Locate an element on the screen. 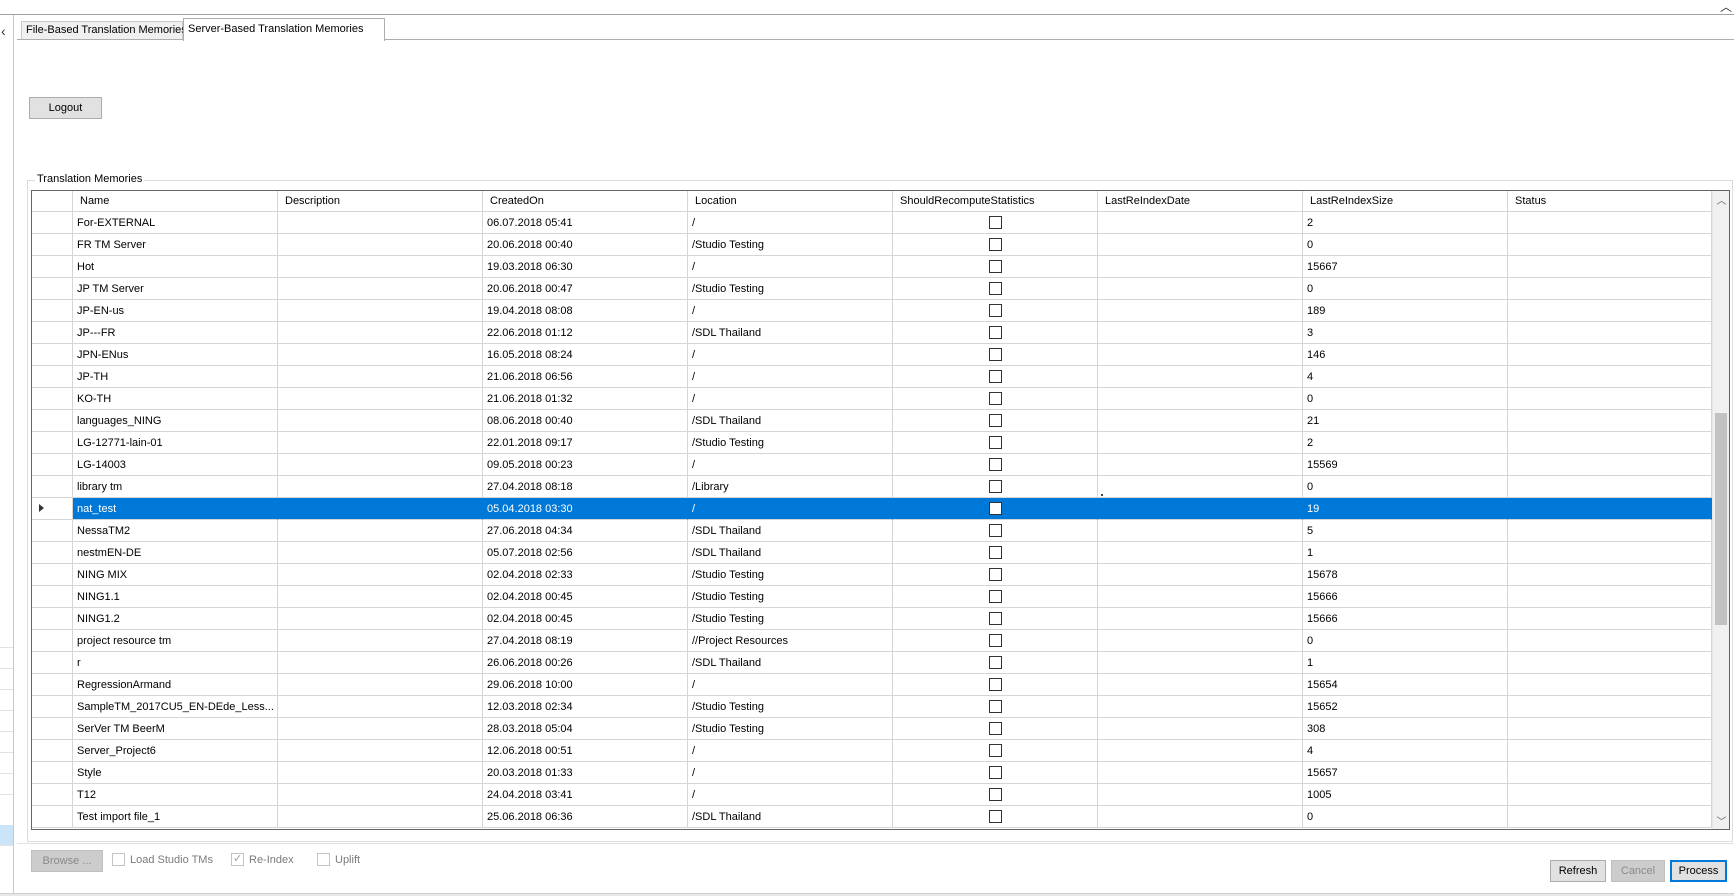  uplift-option: Uplift is located at coordinates (338, 859).